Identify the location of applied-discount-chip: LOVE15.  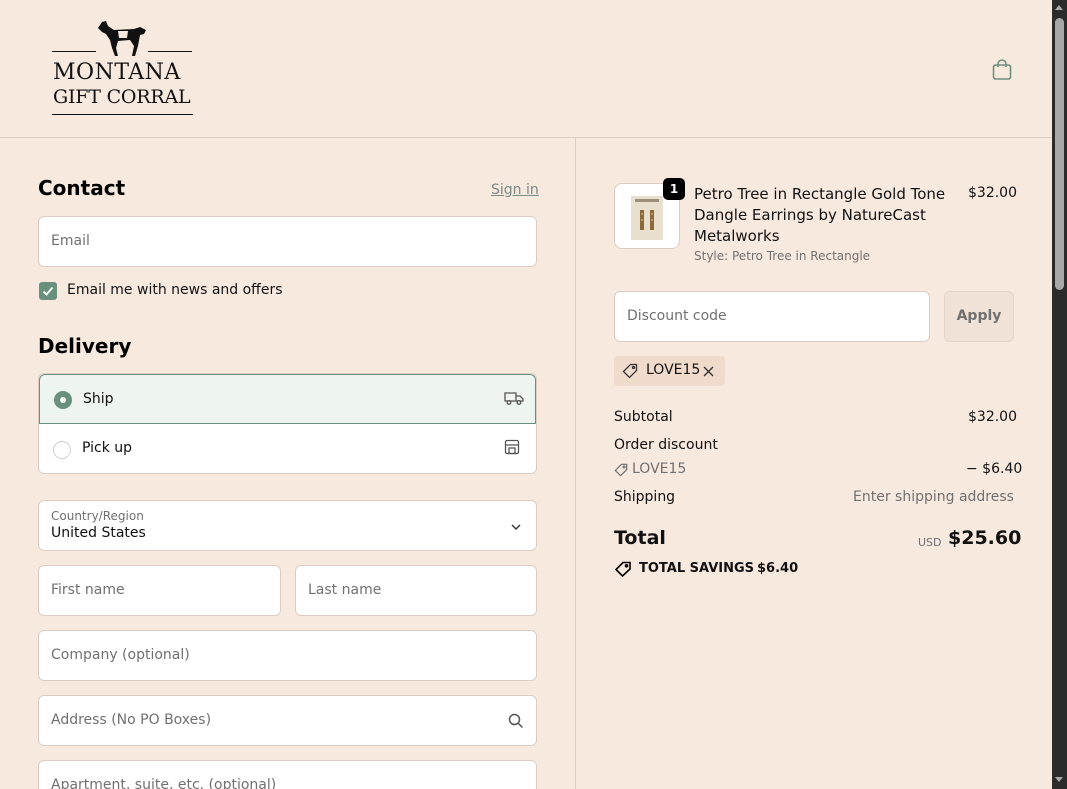
(669, 371).